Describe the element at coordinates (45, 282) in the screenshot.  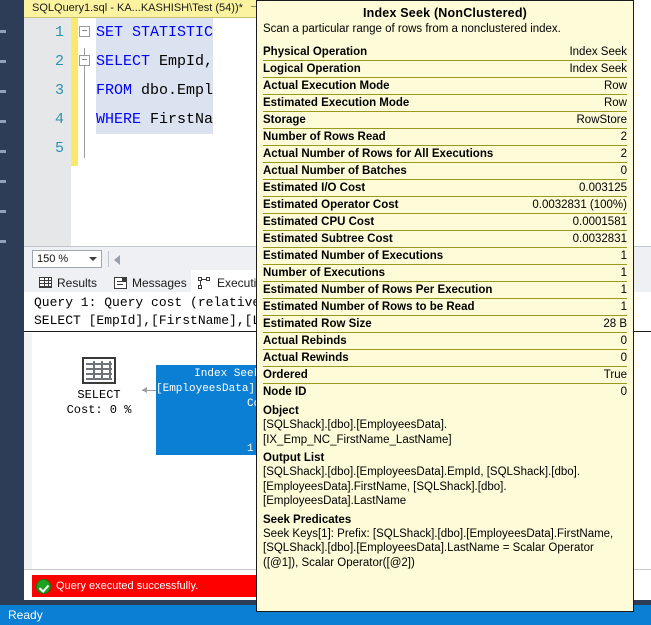
I see `grid-icon` at that location.